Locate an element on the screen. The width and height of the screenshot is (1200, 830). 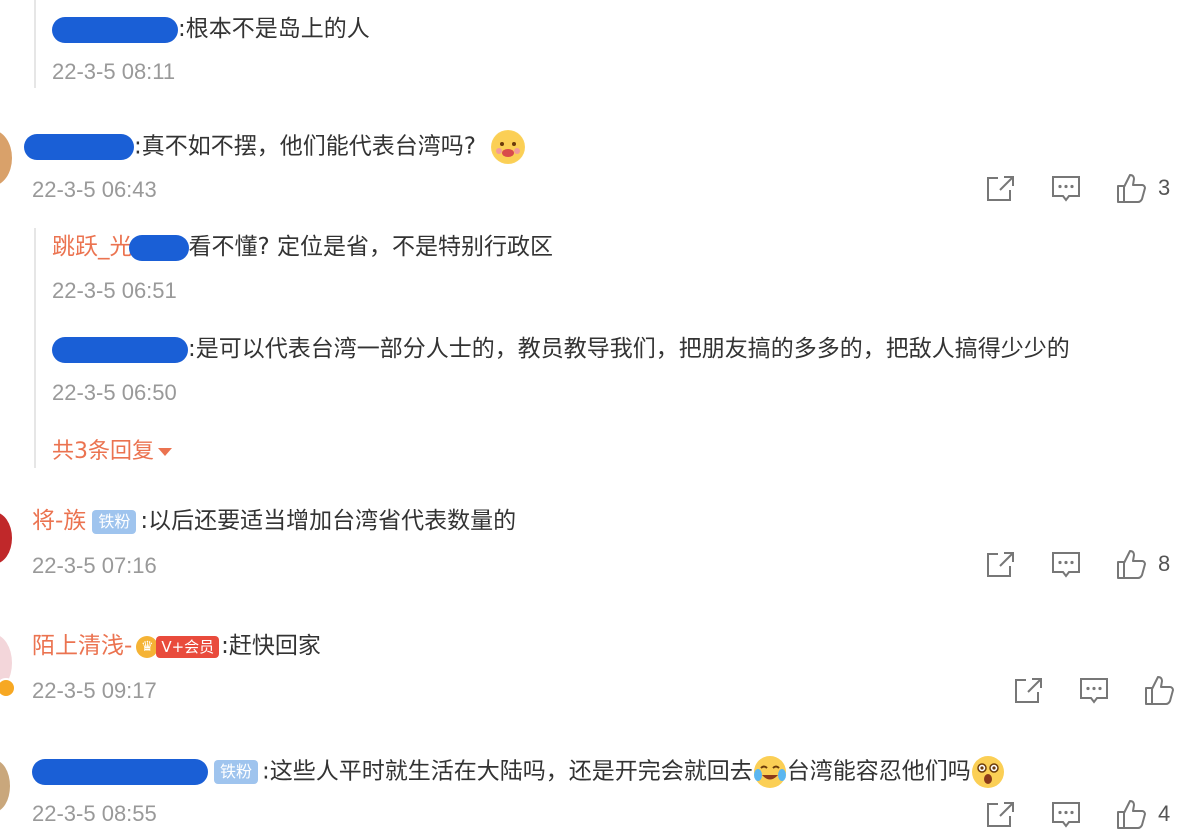
comment-timestamp: 22-3-5 08:55 is located at coordinates (94, 813).